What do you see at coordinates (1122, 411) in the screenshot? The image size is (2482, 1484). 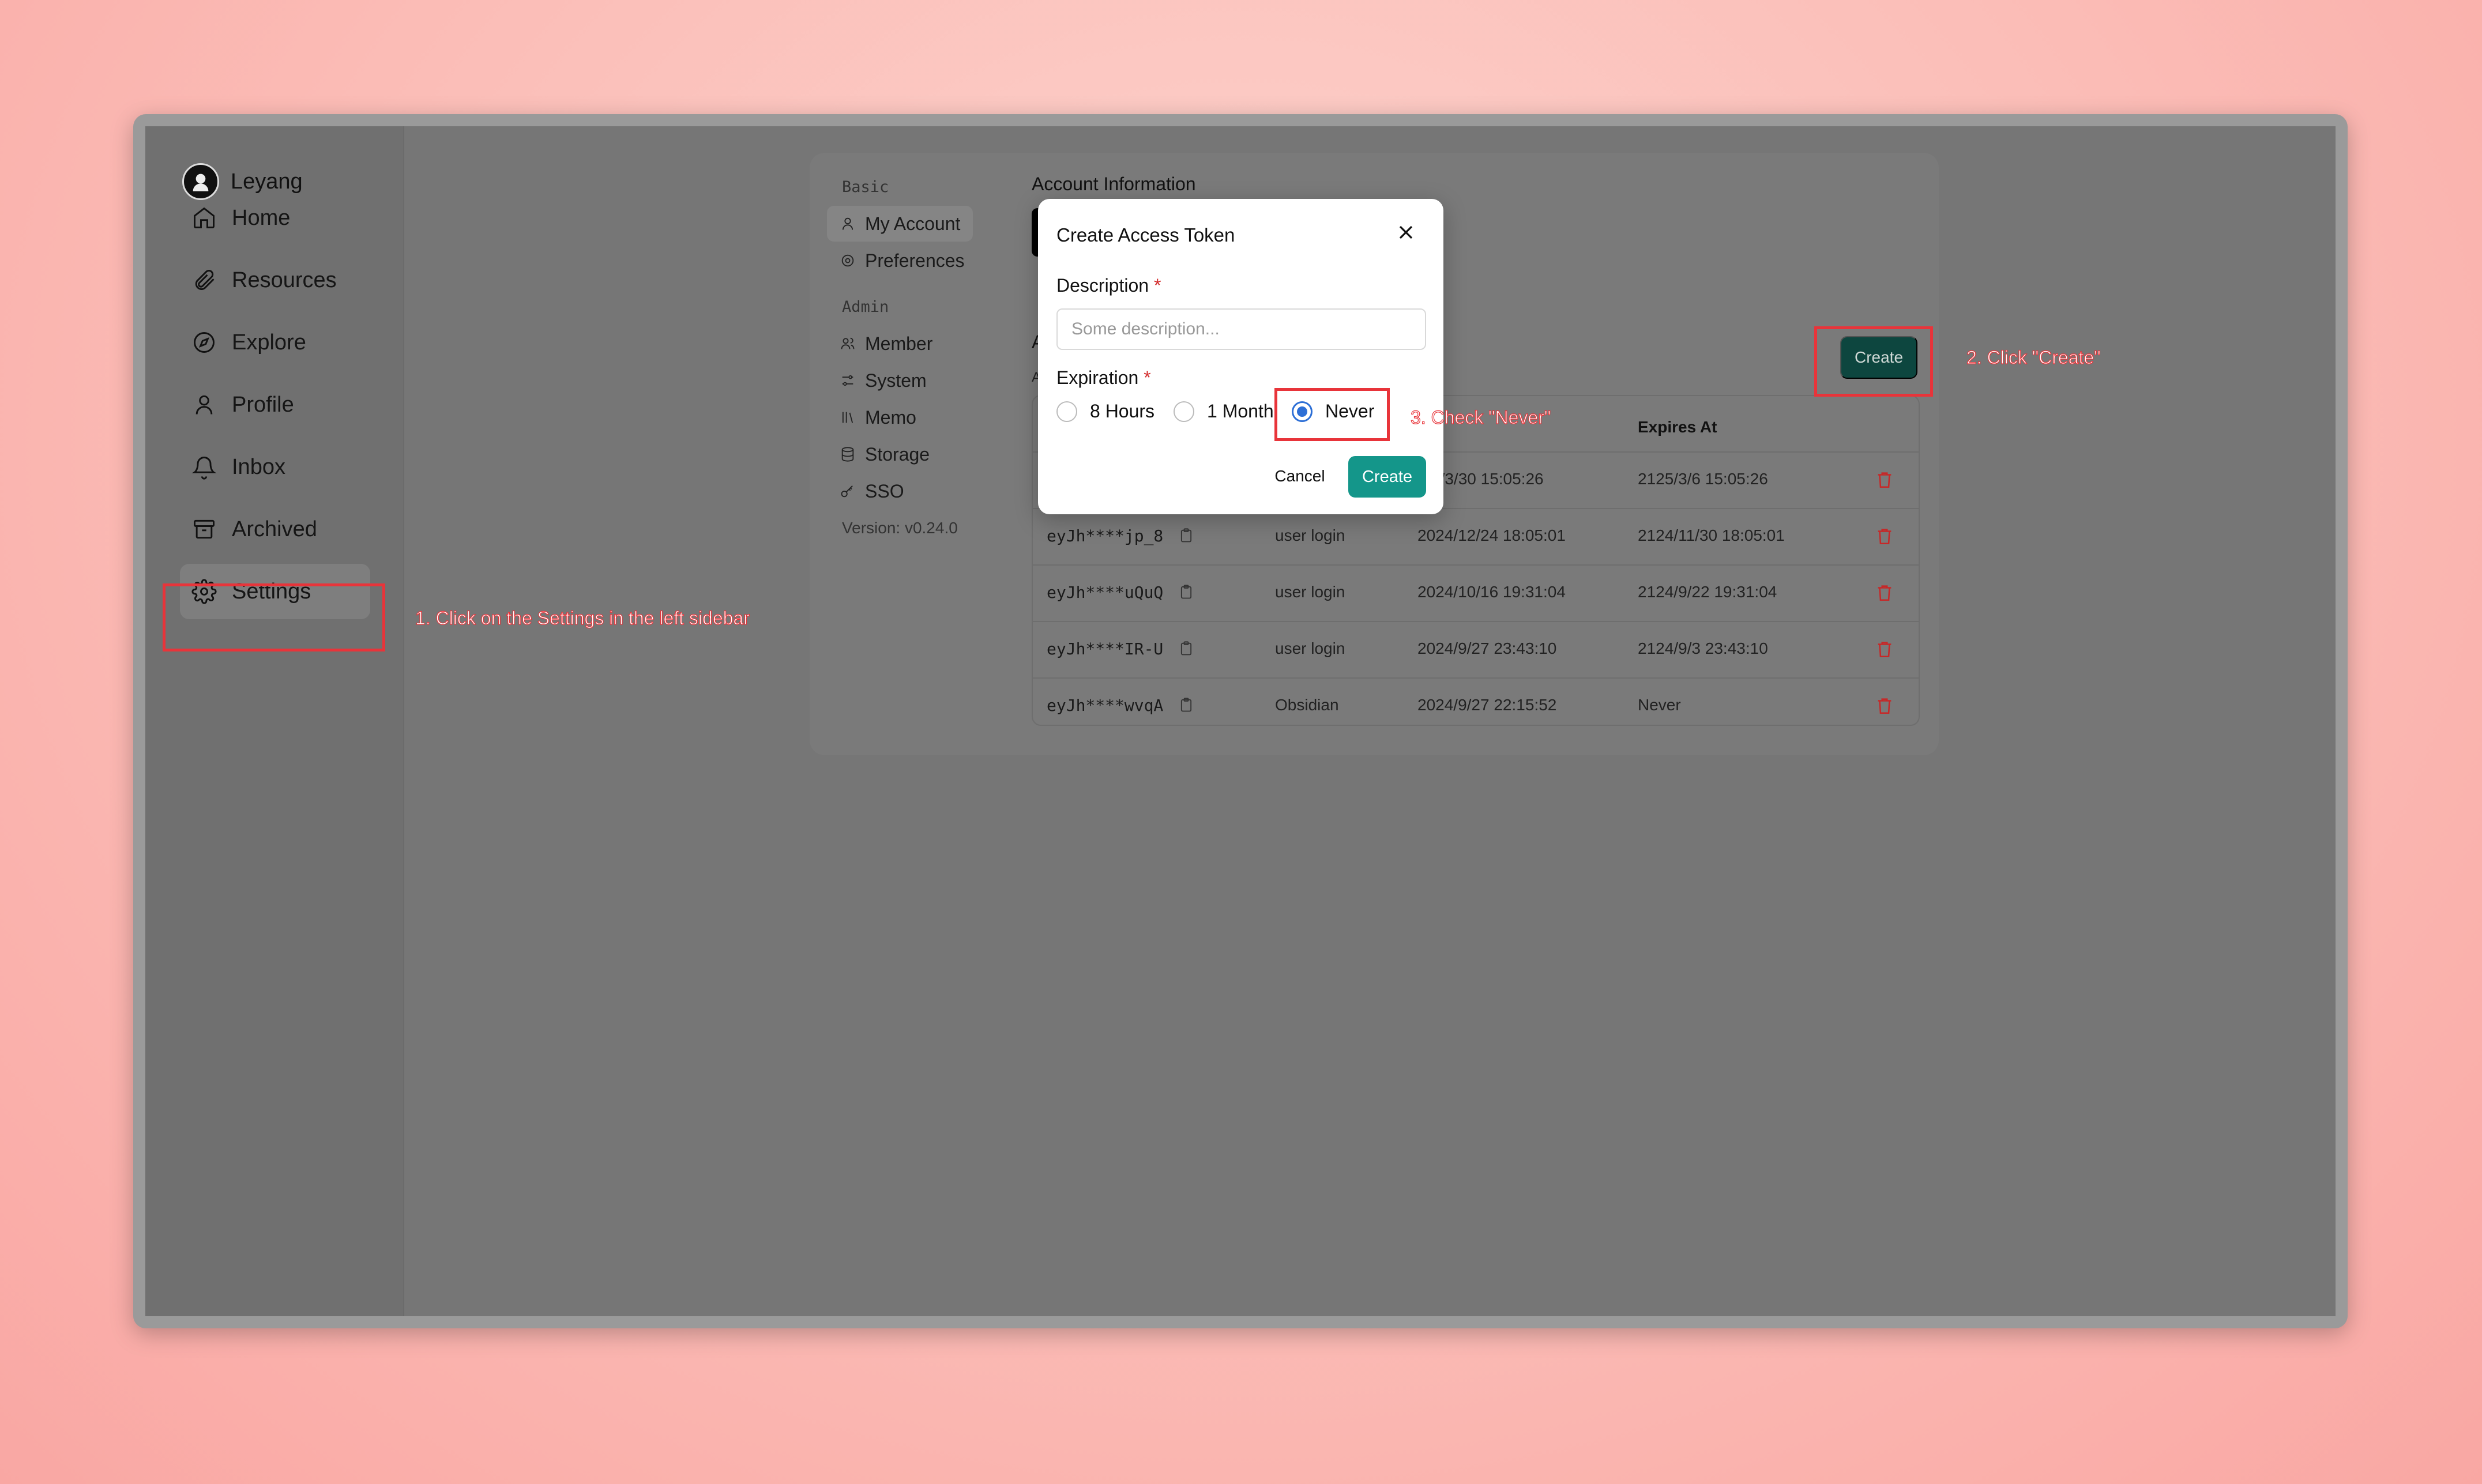 I see `radio-label: 8 Hours` at bounding box center [1122, 411].